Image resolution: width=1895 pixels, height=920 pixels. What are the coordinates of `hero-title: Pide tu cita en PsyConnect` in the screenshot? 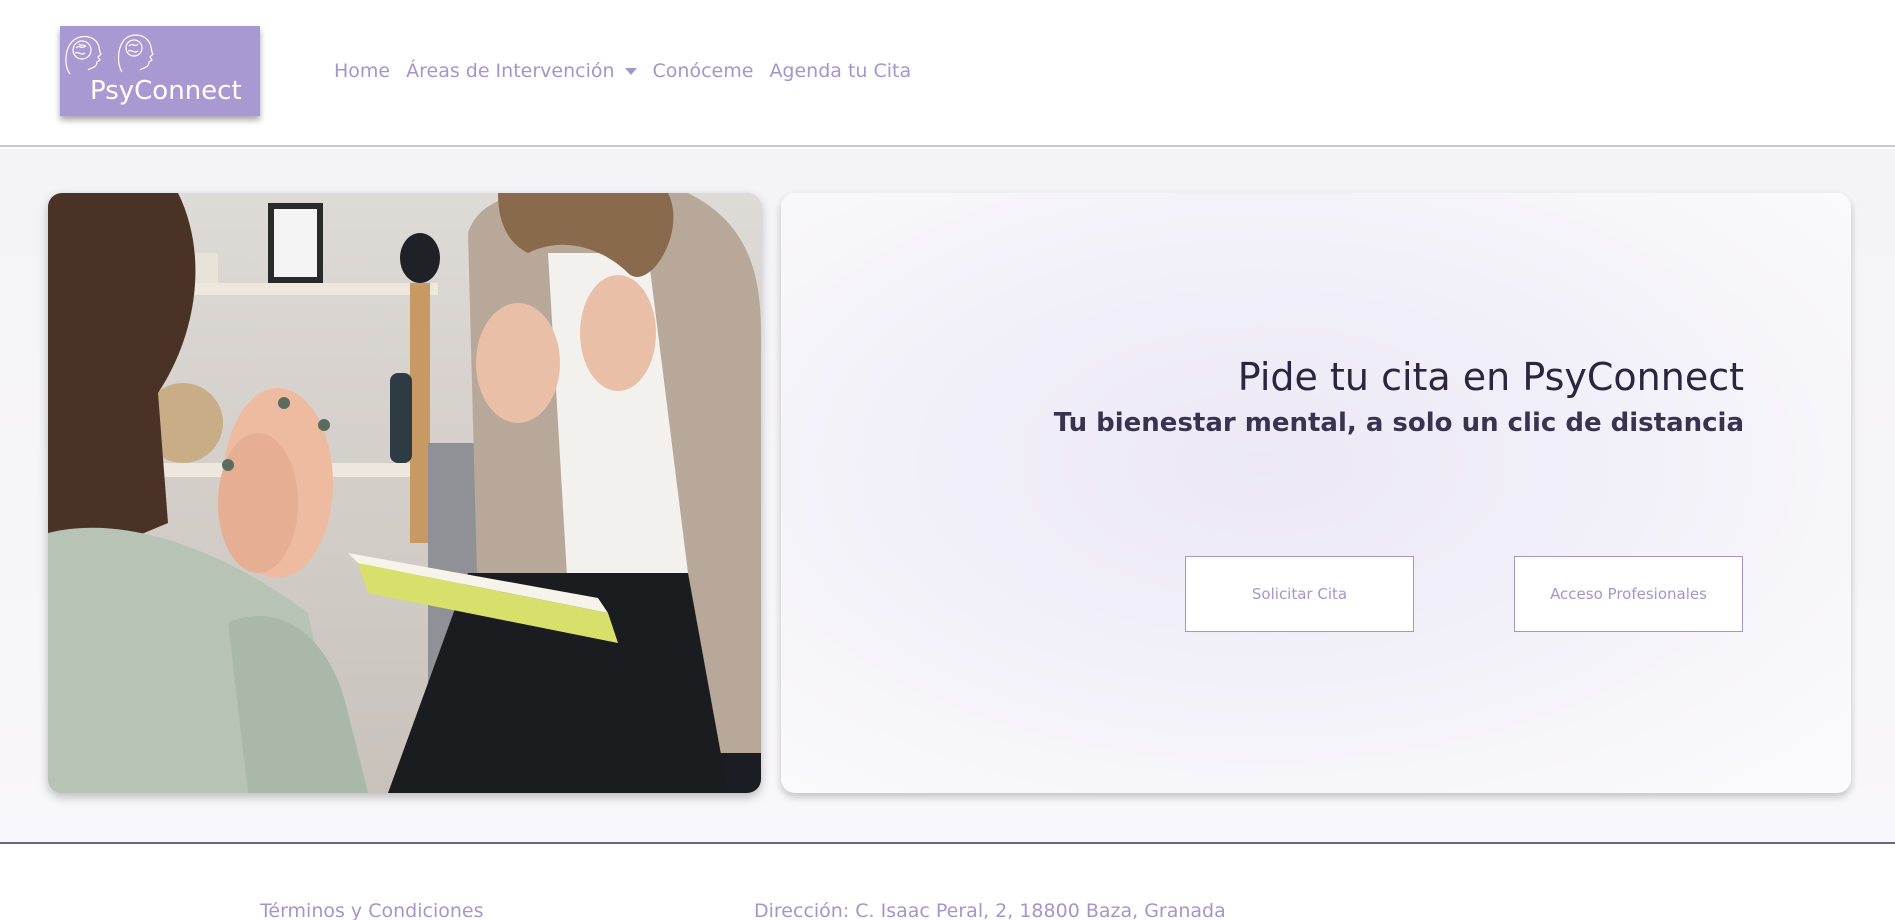 It's located at (1490, 377).